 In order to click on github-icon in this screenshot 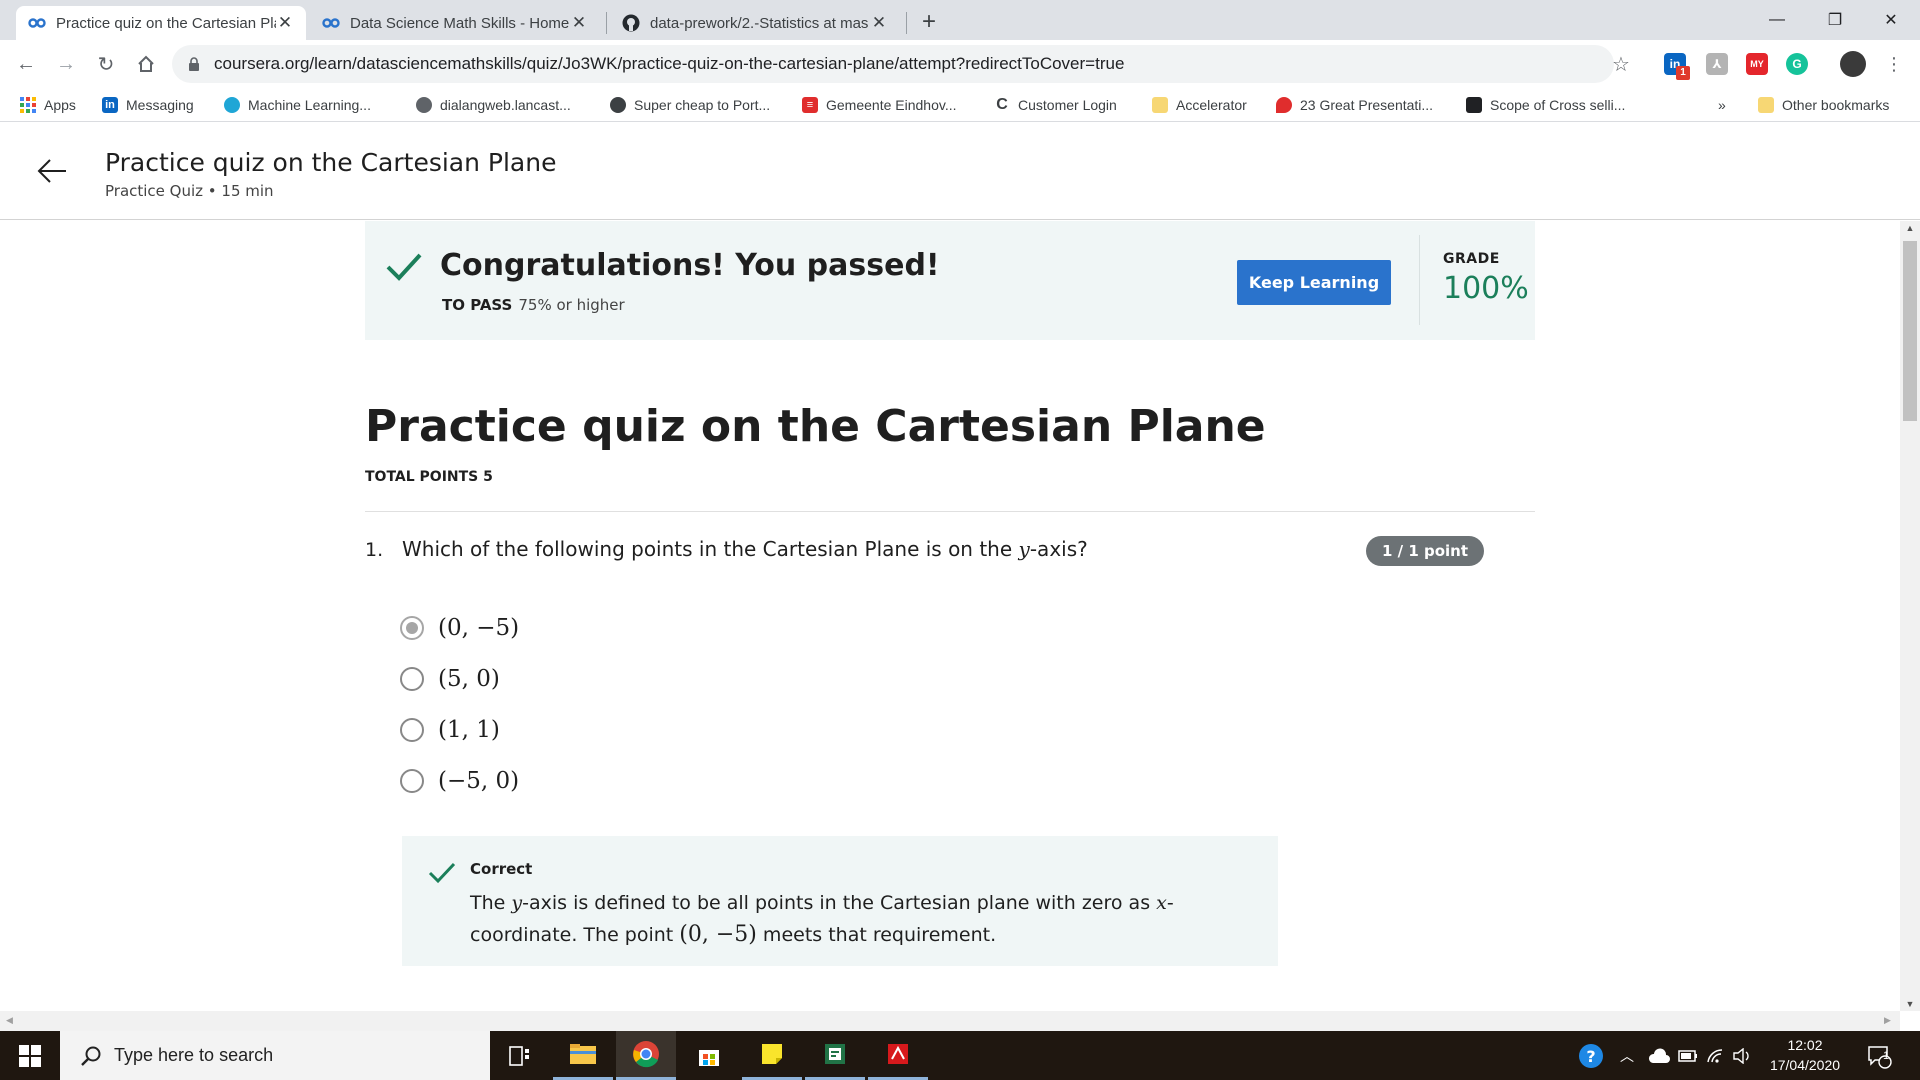, I will do `click(631, 23)`.